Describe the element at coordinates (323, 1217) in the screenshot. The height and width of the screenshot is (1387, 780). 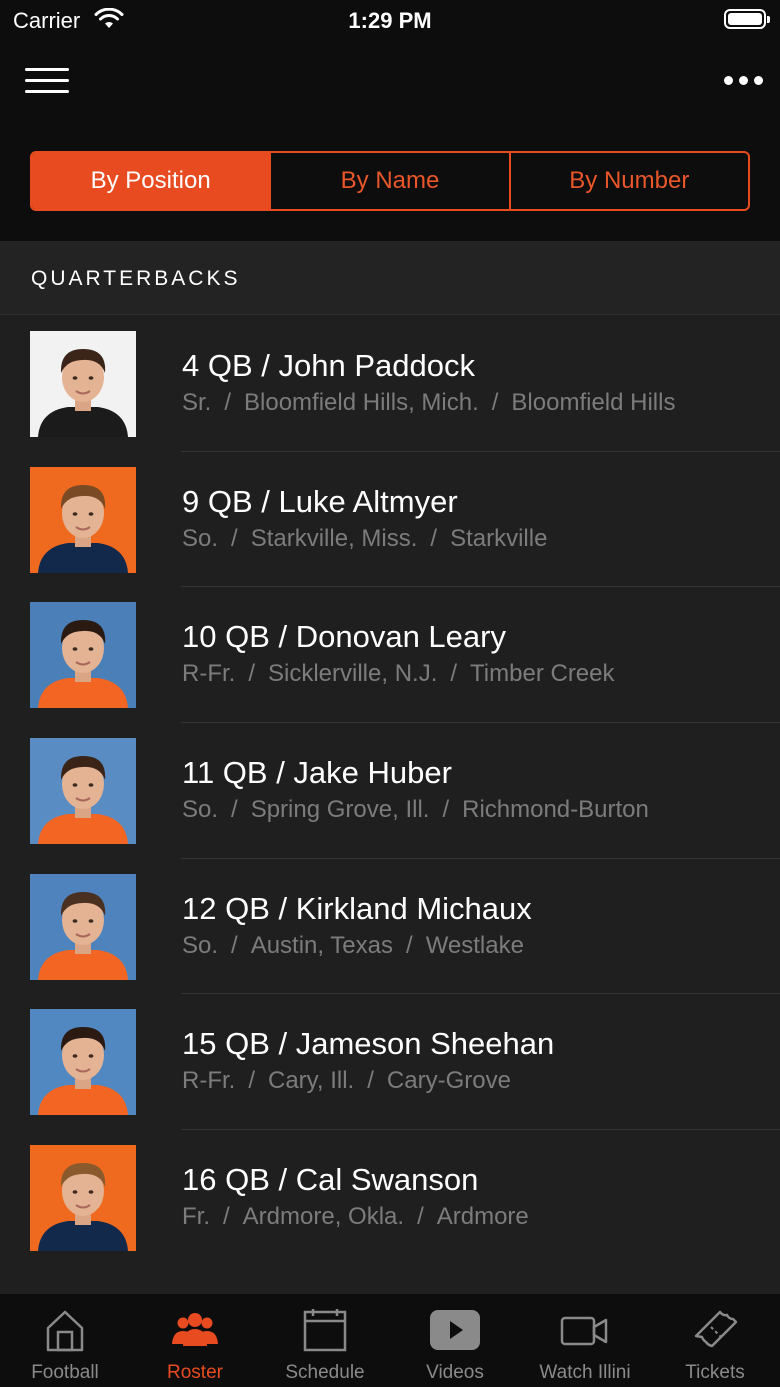
I see `player-hometown: Ardmore, Okla.` at that location.